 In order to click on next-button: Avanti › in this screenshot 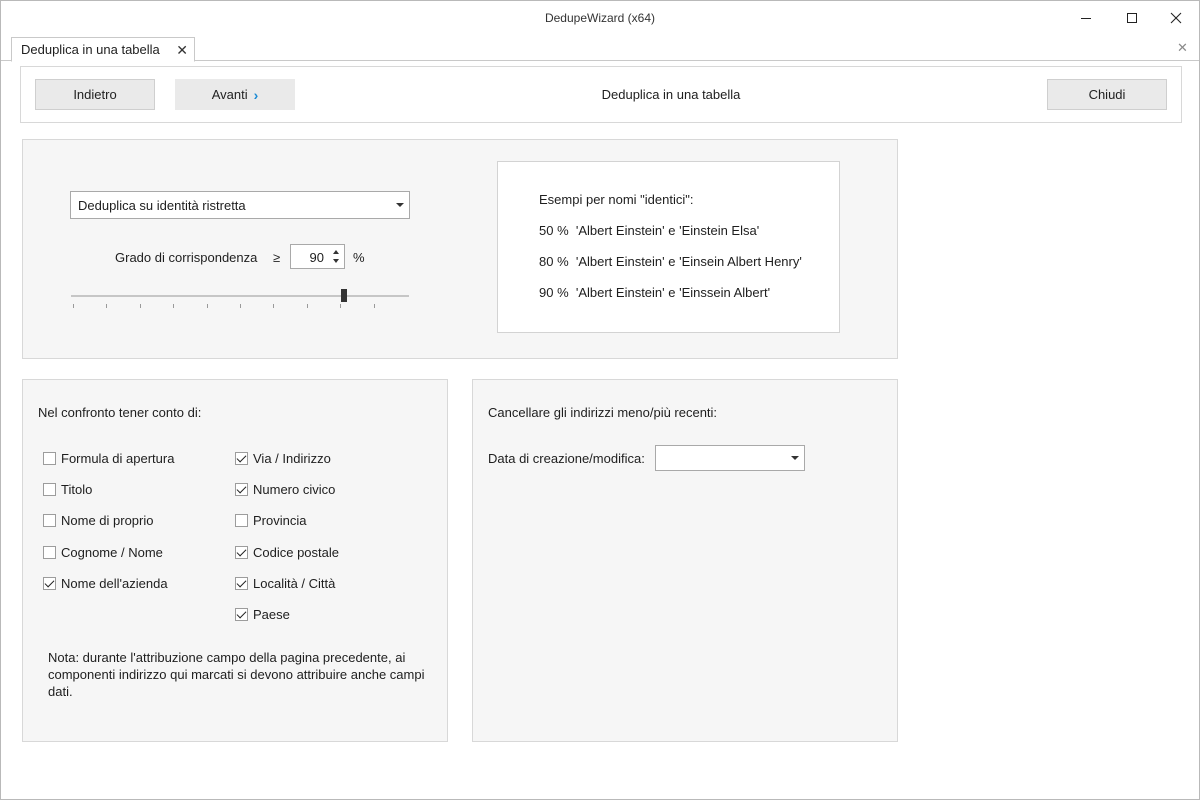, I will do `click(235, 94)`.